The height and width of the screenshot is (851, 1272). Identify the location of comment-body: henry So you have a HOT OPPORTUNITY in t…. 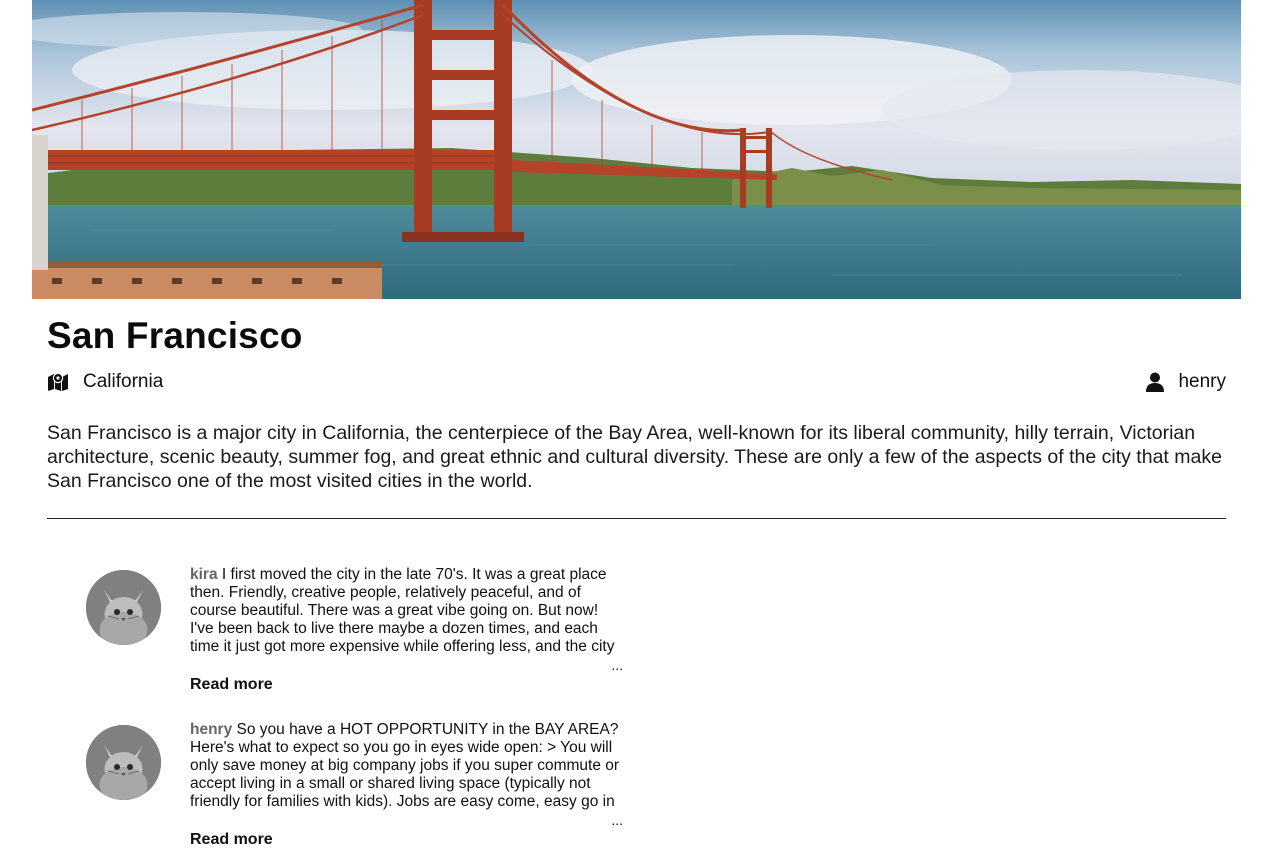
(406, 785).